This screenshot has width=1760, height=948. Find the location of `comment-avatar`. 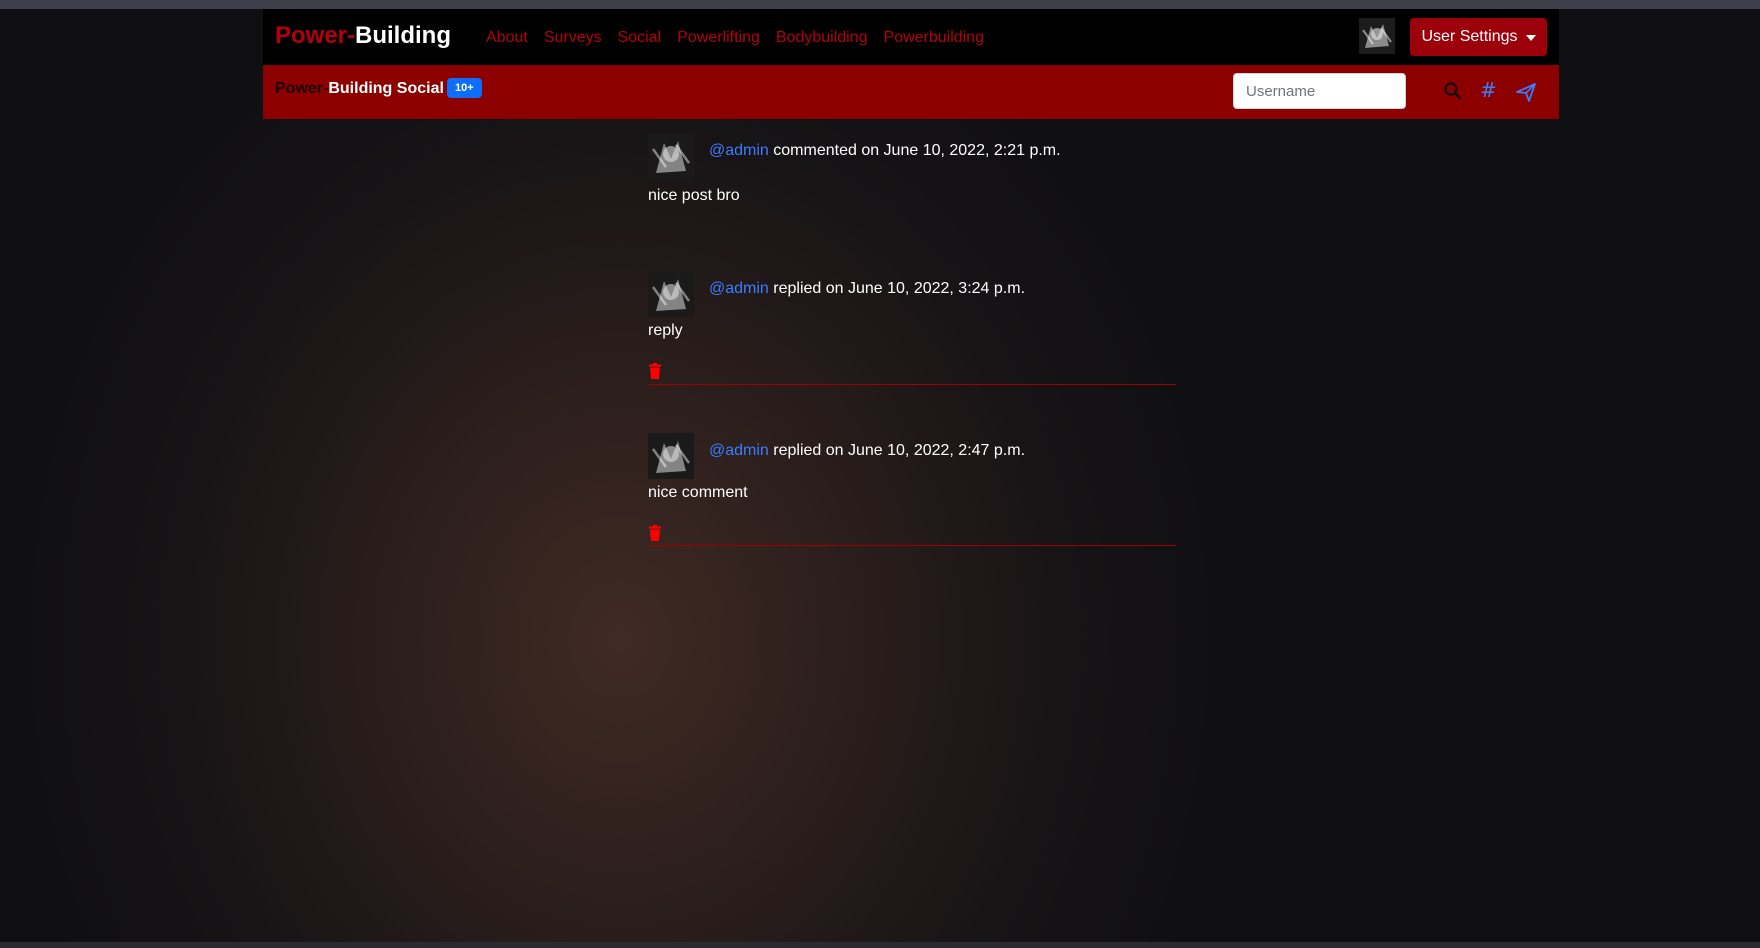

comment-avatar is located at coordinates (671, 156).